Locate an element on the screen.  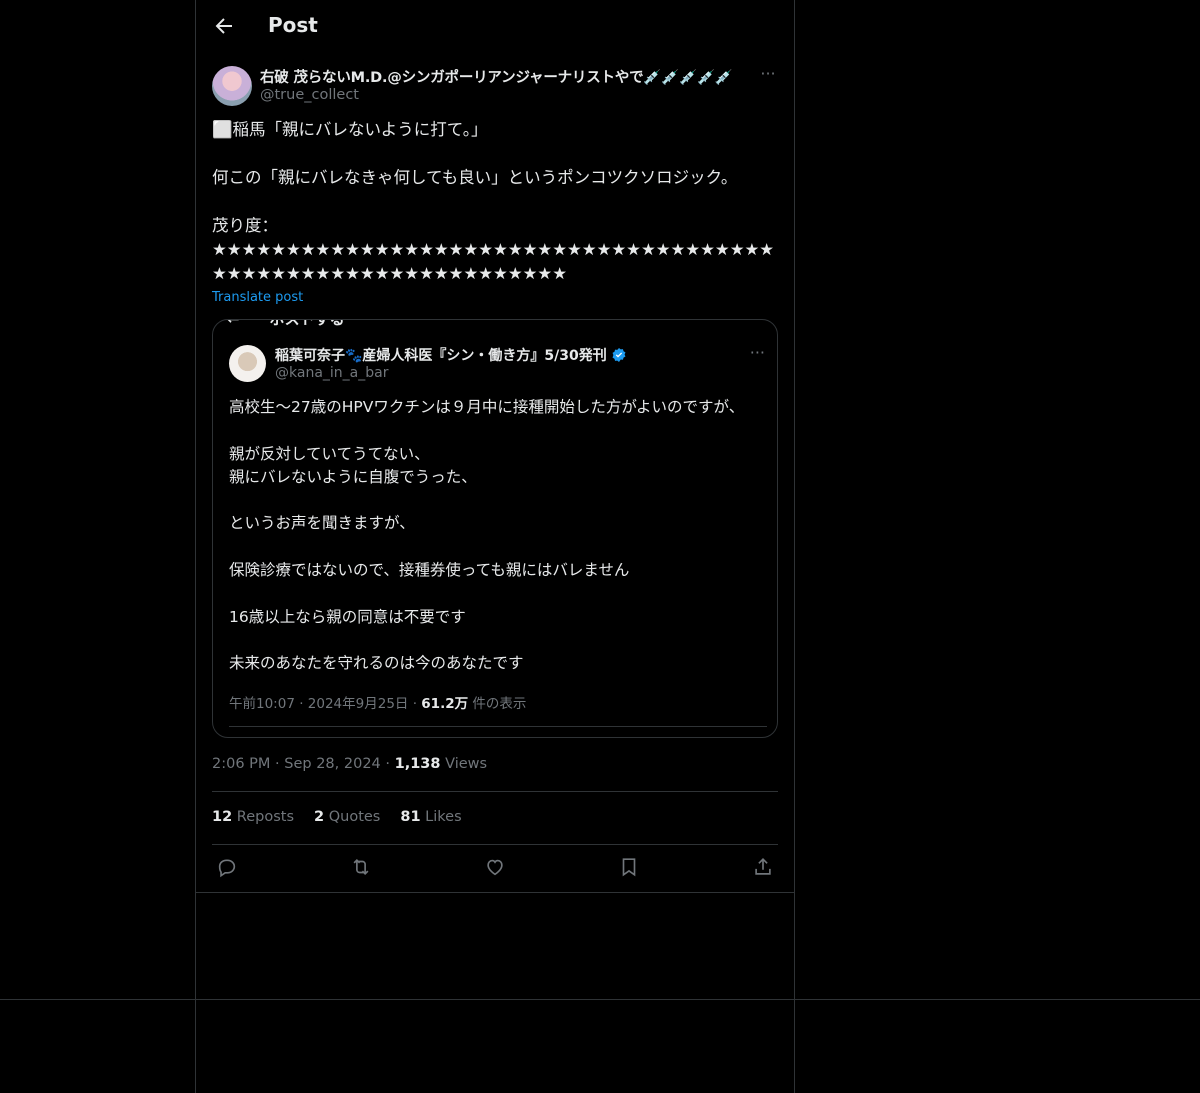
repost-icon is located at coordinates (361, 867).